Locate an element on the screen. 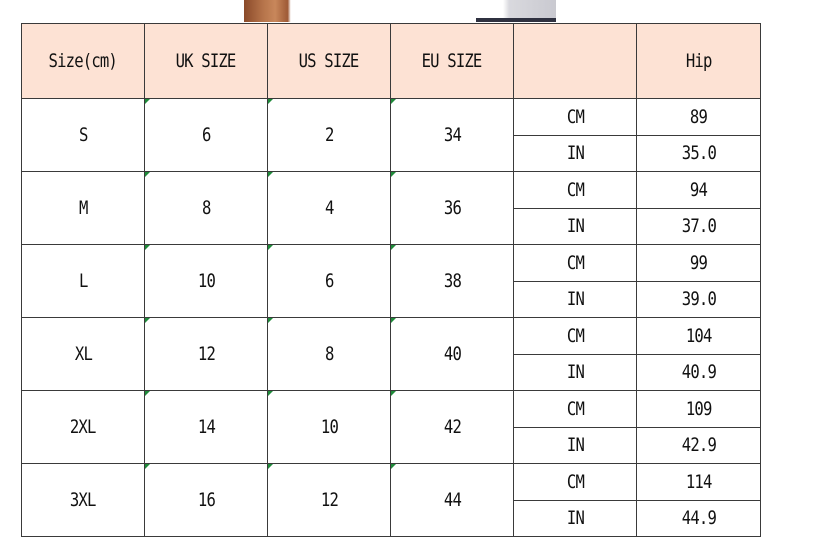 The height and width of the screenshot is (537, 821). cell-hip-in: 44.9 is located at coordinates (698, 518).